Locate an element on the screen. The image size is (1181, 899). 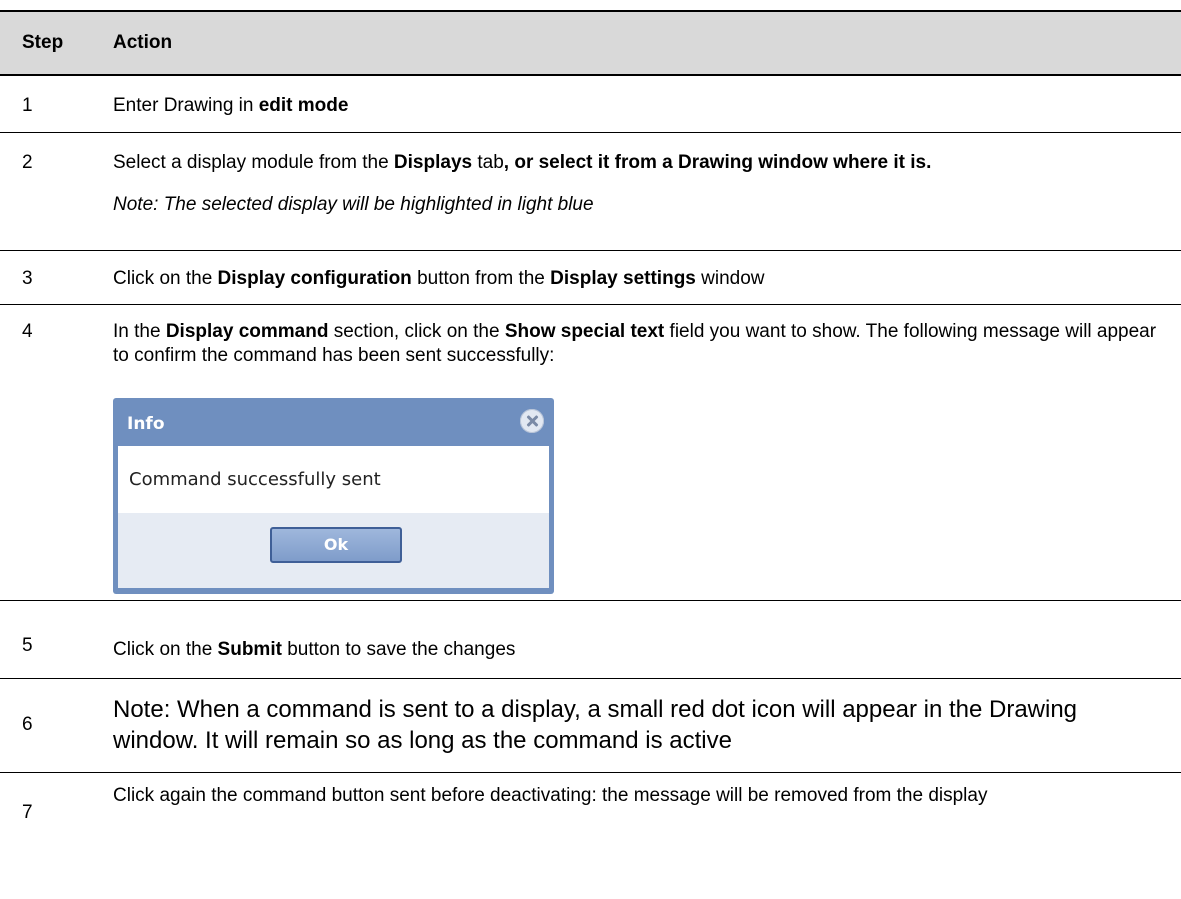
emphasis: Display command is located at coordinates (247, 331).